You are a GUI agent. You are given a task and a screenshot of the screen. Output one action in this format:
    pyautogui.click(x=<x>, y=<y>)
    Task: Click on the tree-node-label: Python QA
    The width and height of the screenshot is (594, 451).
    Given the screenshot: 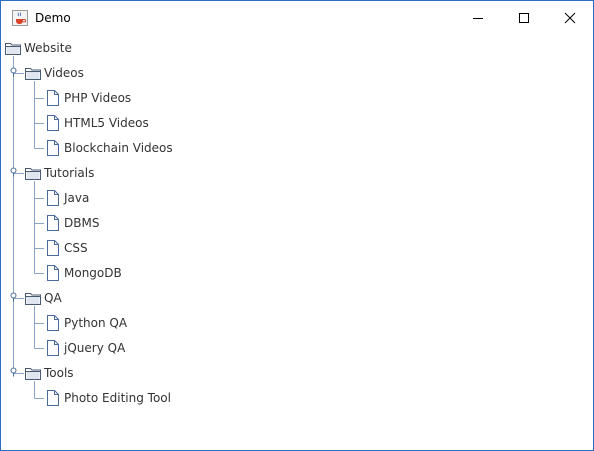 What is the action you would take?
    pyautogui.click(x=96, y=323)
    